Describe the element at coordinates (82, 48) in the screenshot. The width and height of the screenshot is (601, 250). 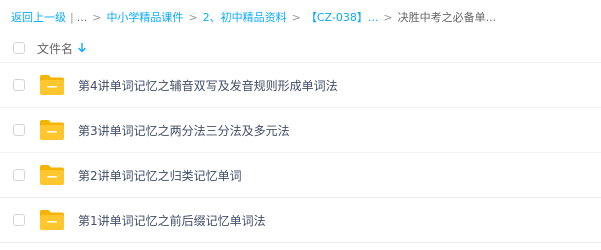
I see `arrow-down-icon` at that location.